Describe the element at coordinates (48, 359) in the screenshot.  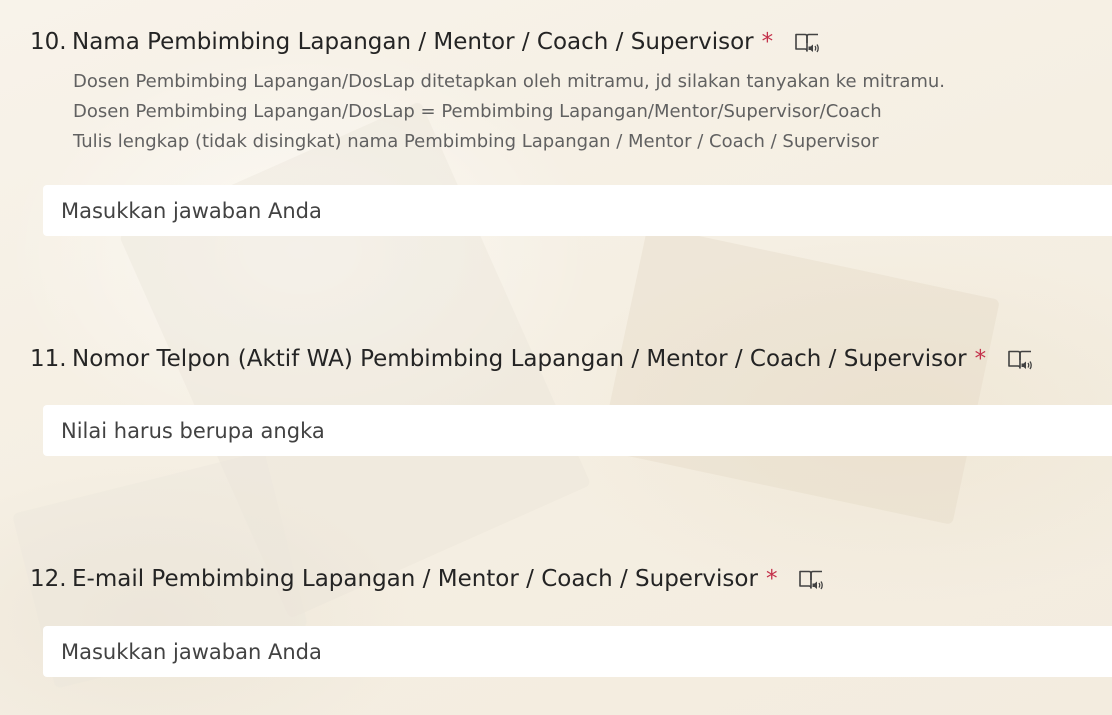
I see `question-number: 11.` at that location.